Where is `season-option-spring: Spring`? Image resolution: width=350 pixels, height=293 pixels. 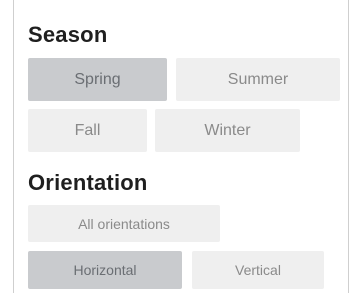
season-option-spring: Spring is located at coordinates (97, 79).